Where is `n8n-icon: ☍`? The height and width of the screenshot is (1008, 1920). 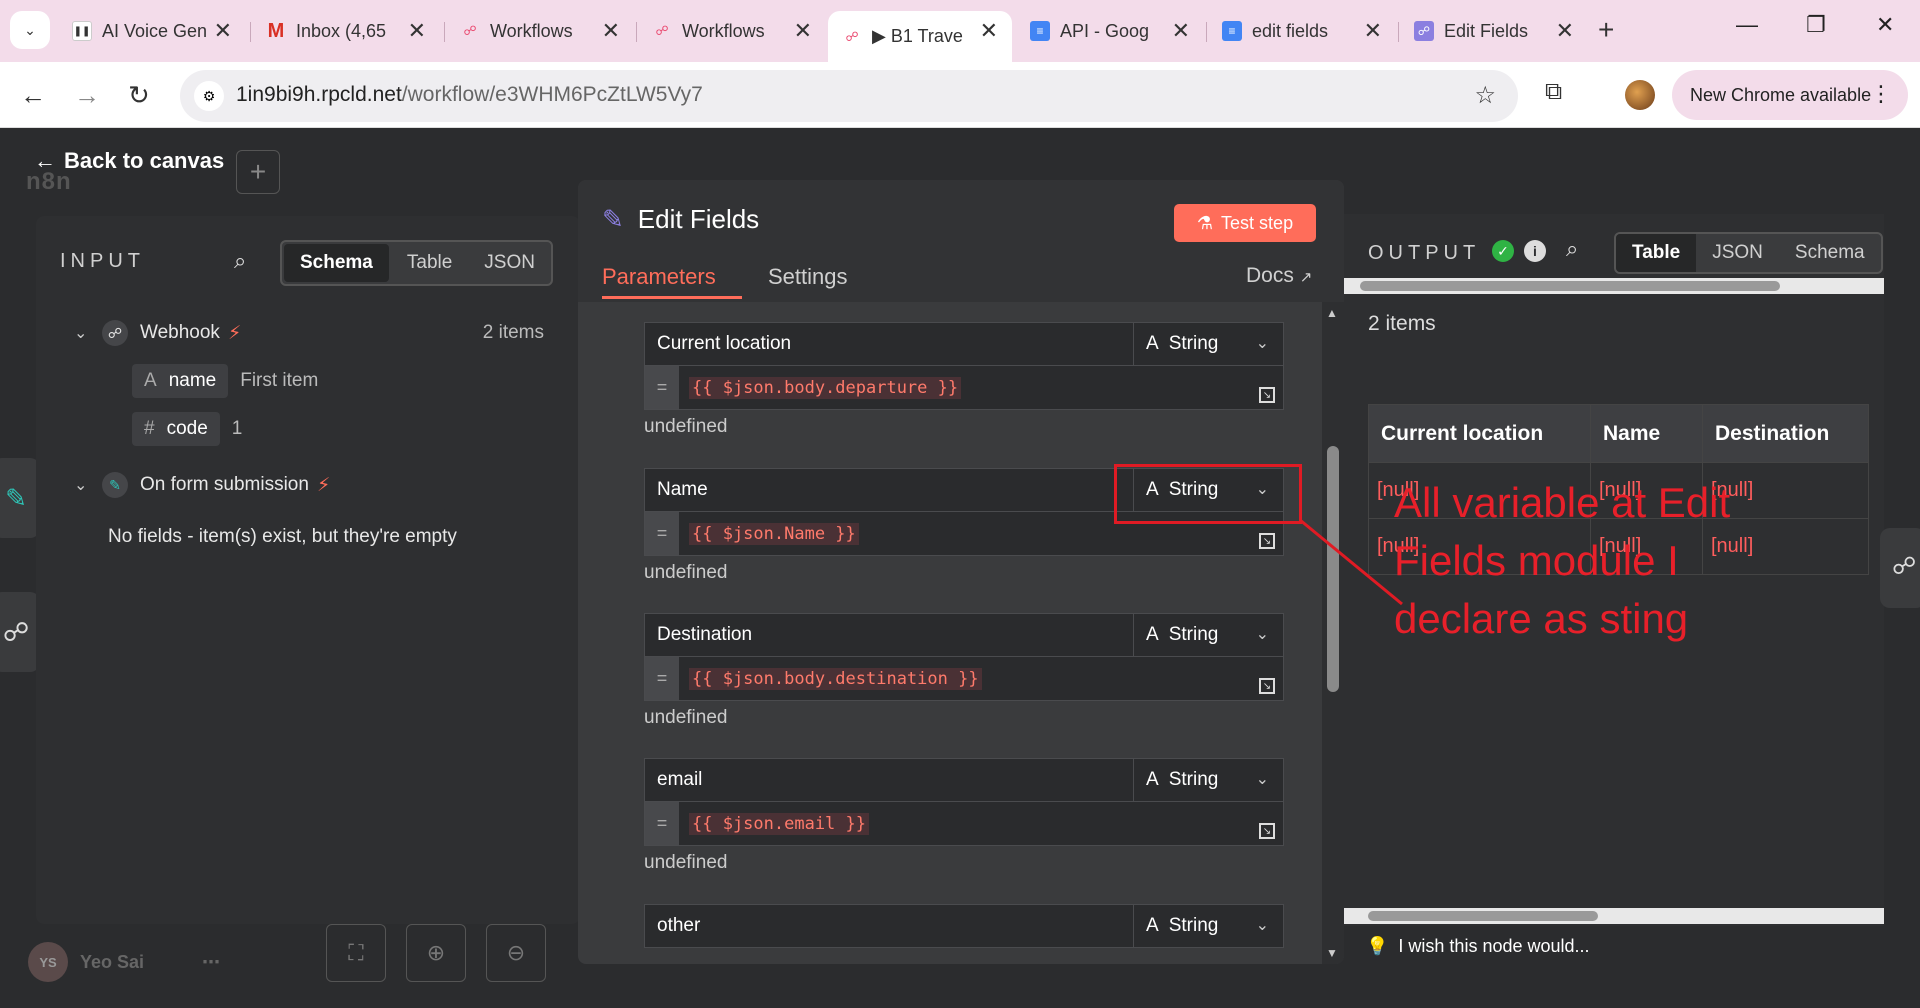 n8n-icon: ☍ is located at coordinates (852, 36).